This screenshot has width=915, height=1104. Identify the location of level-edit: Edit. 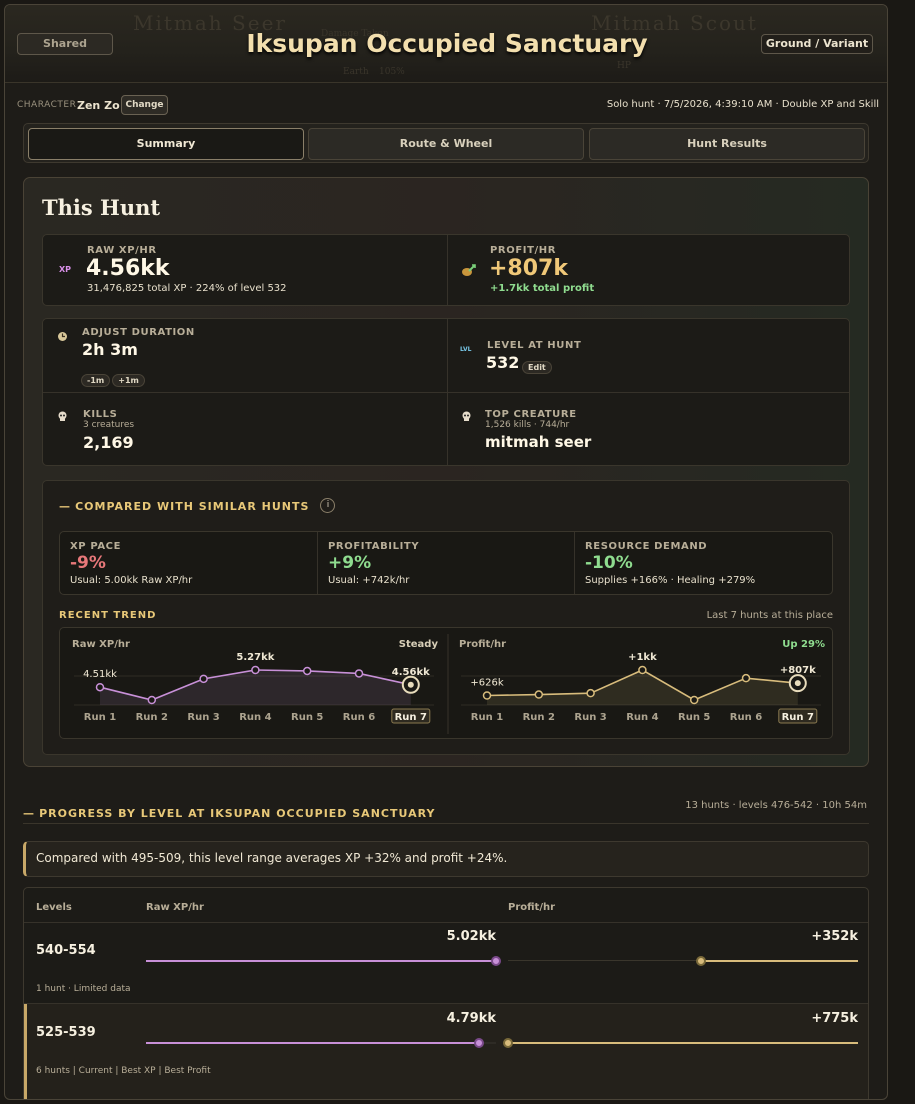
(538, 364).